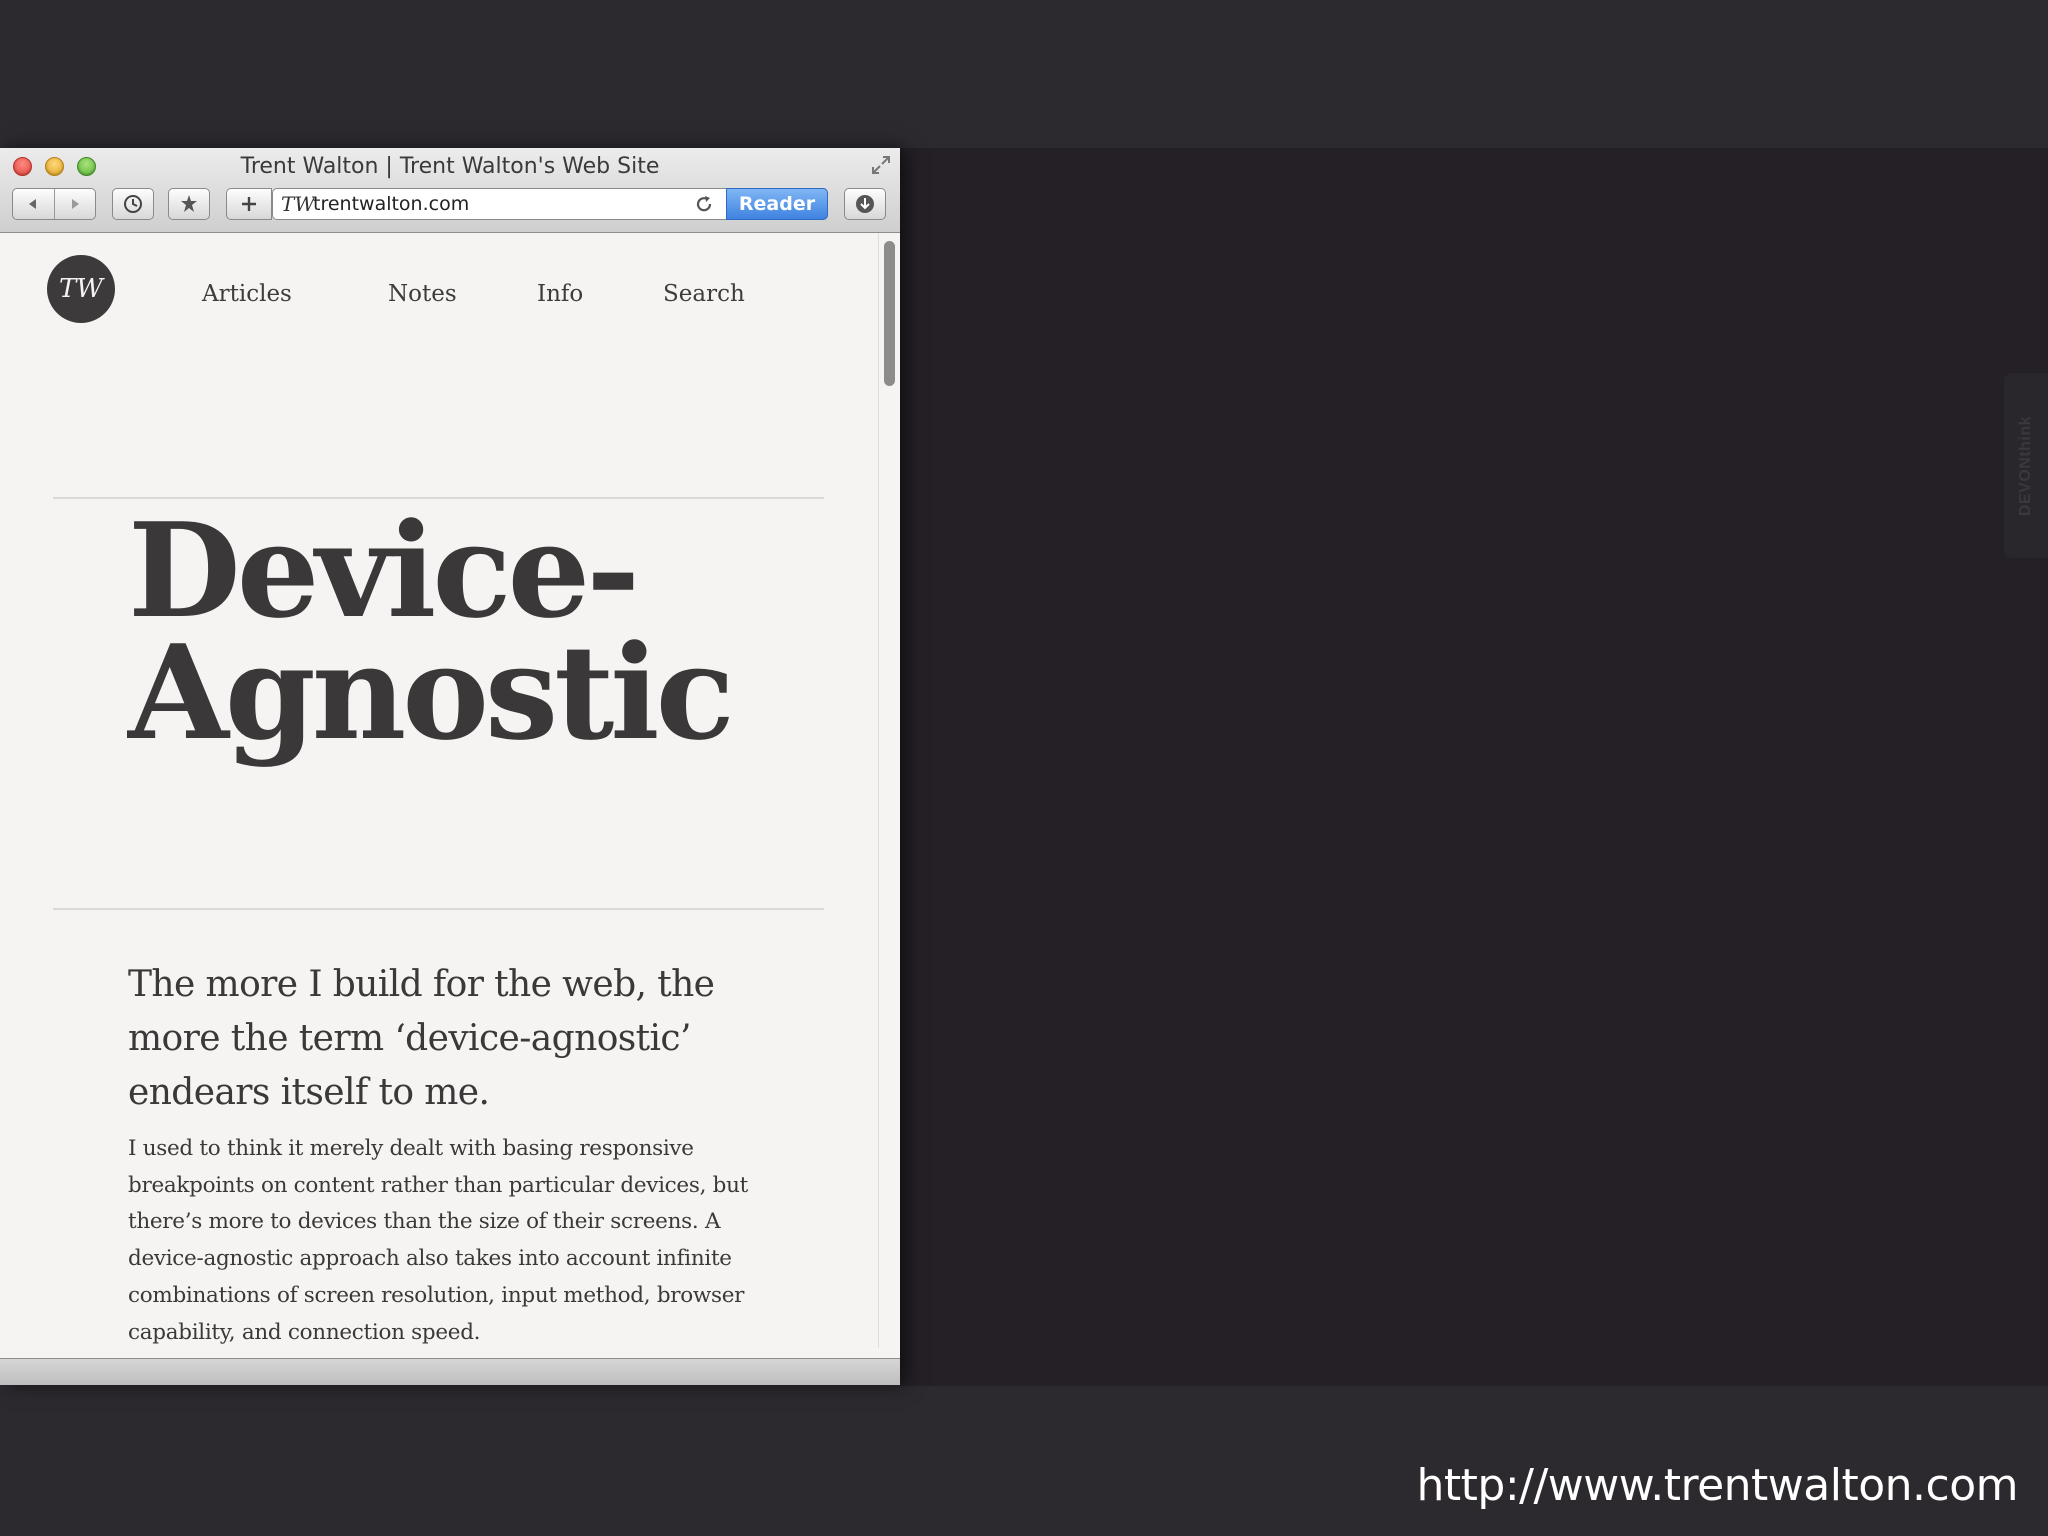 The image size is (2048, 1536). I want to click on site-logo: TW, so click(81, 289).